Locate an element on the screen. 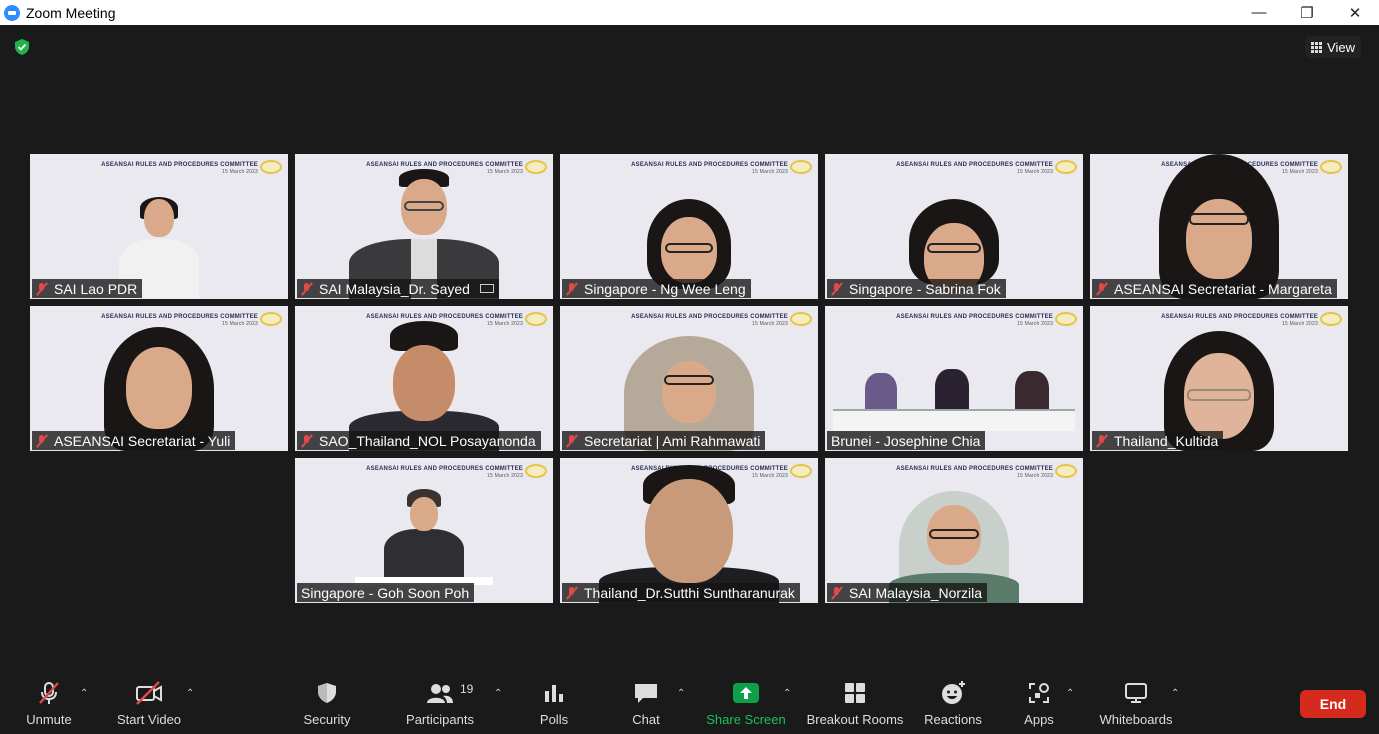 Image resolution: width=1379 pixels, height=734 pixels. video-off-icon is located at coordinates (149, 693).